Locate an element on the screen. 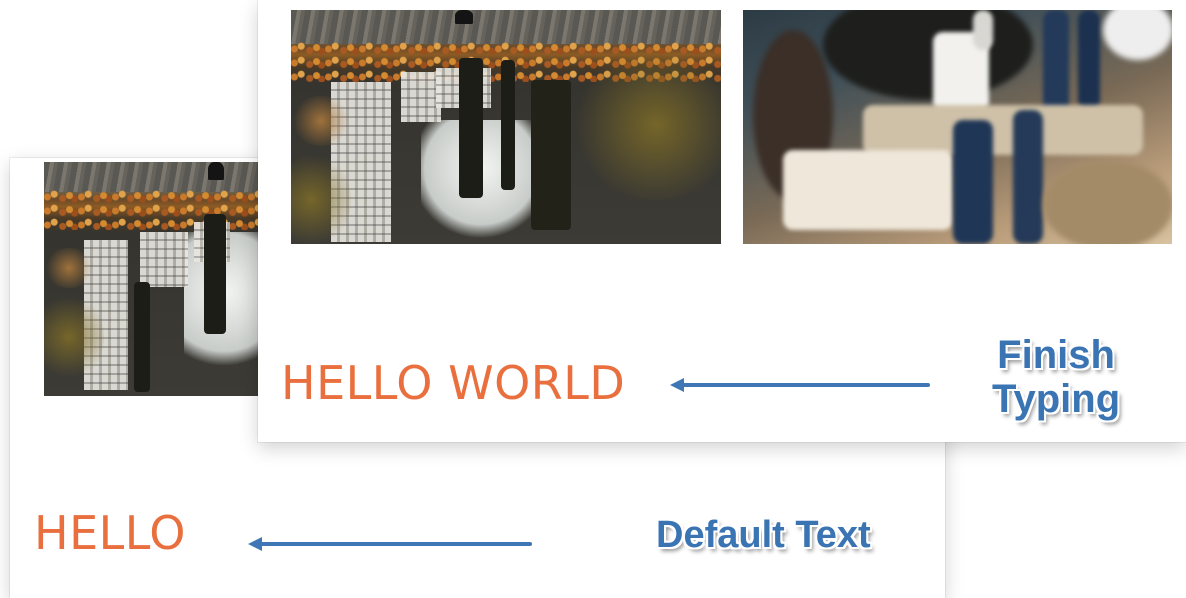  finish-typing-callout: Finish Typing is located at coordinates (1056, 377).